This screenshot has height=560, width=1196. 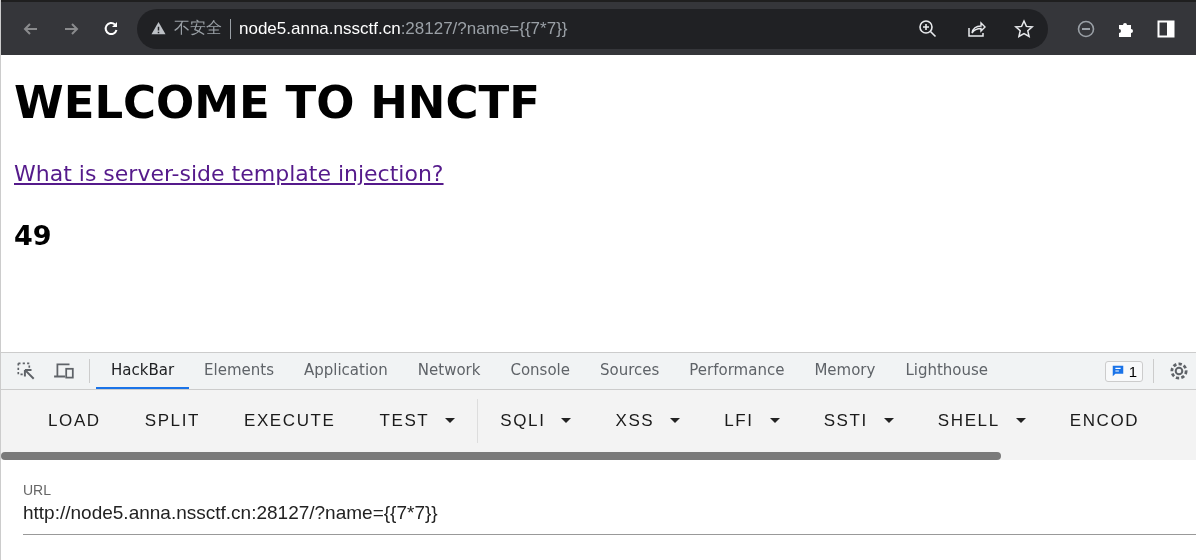 I want to click on hackbar-button: SQLI, so click(x=536, y=421).